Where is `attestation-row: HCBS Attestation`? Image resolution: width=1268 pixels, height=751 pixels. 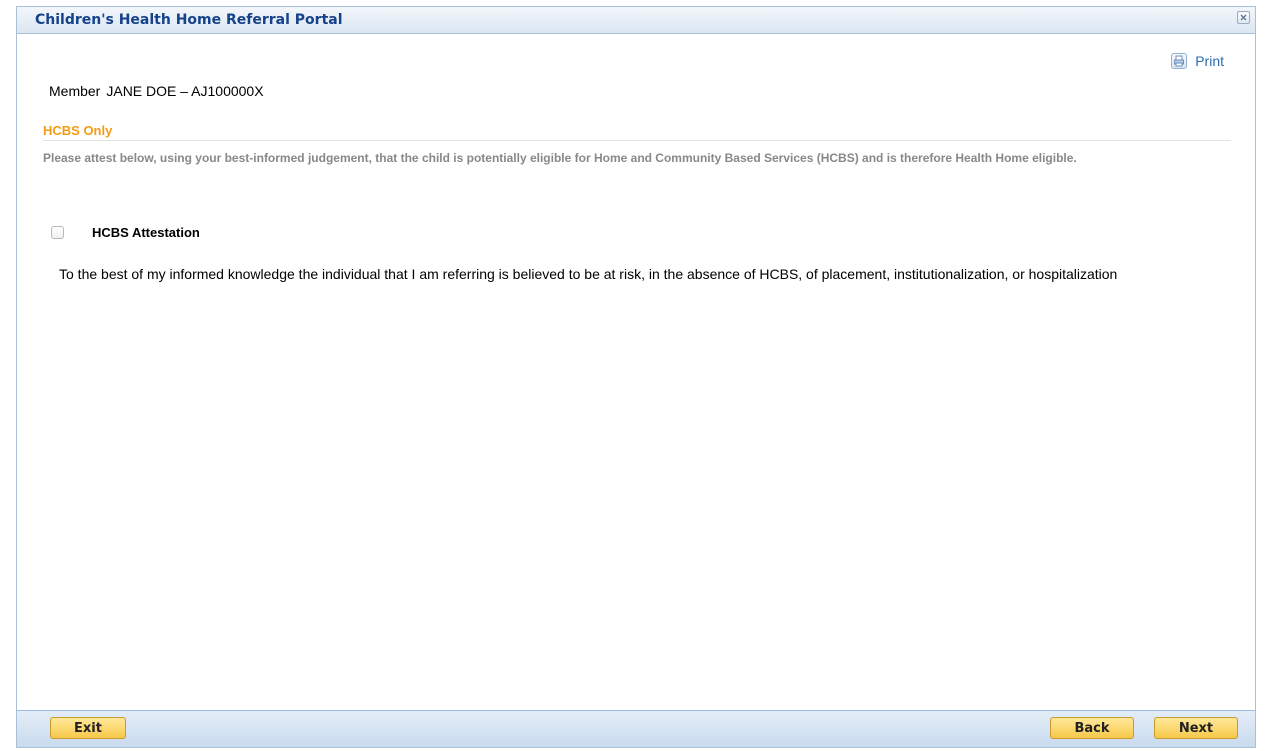
attestation-row: HCBS Attestation is located at coordinates (125, 232).